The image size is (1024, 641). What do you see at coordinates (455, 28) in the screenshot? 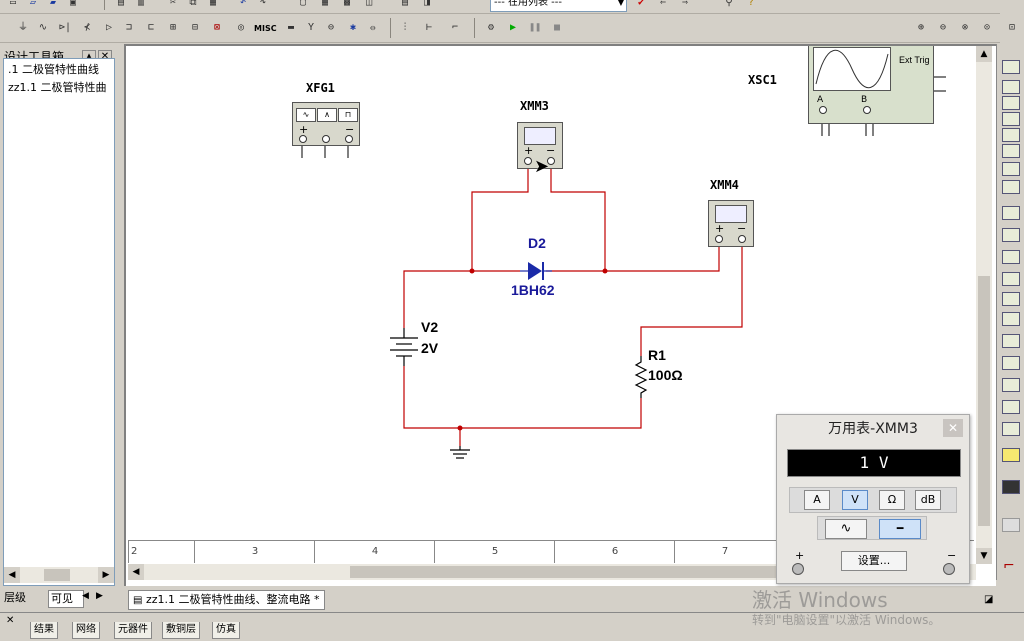
I see `wire-icon: ⌐` at bounding box center [455, 28].